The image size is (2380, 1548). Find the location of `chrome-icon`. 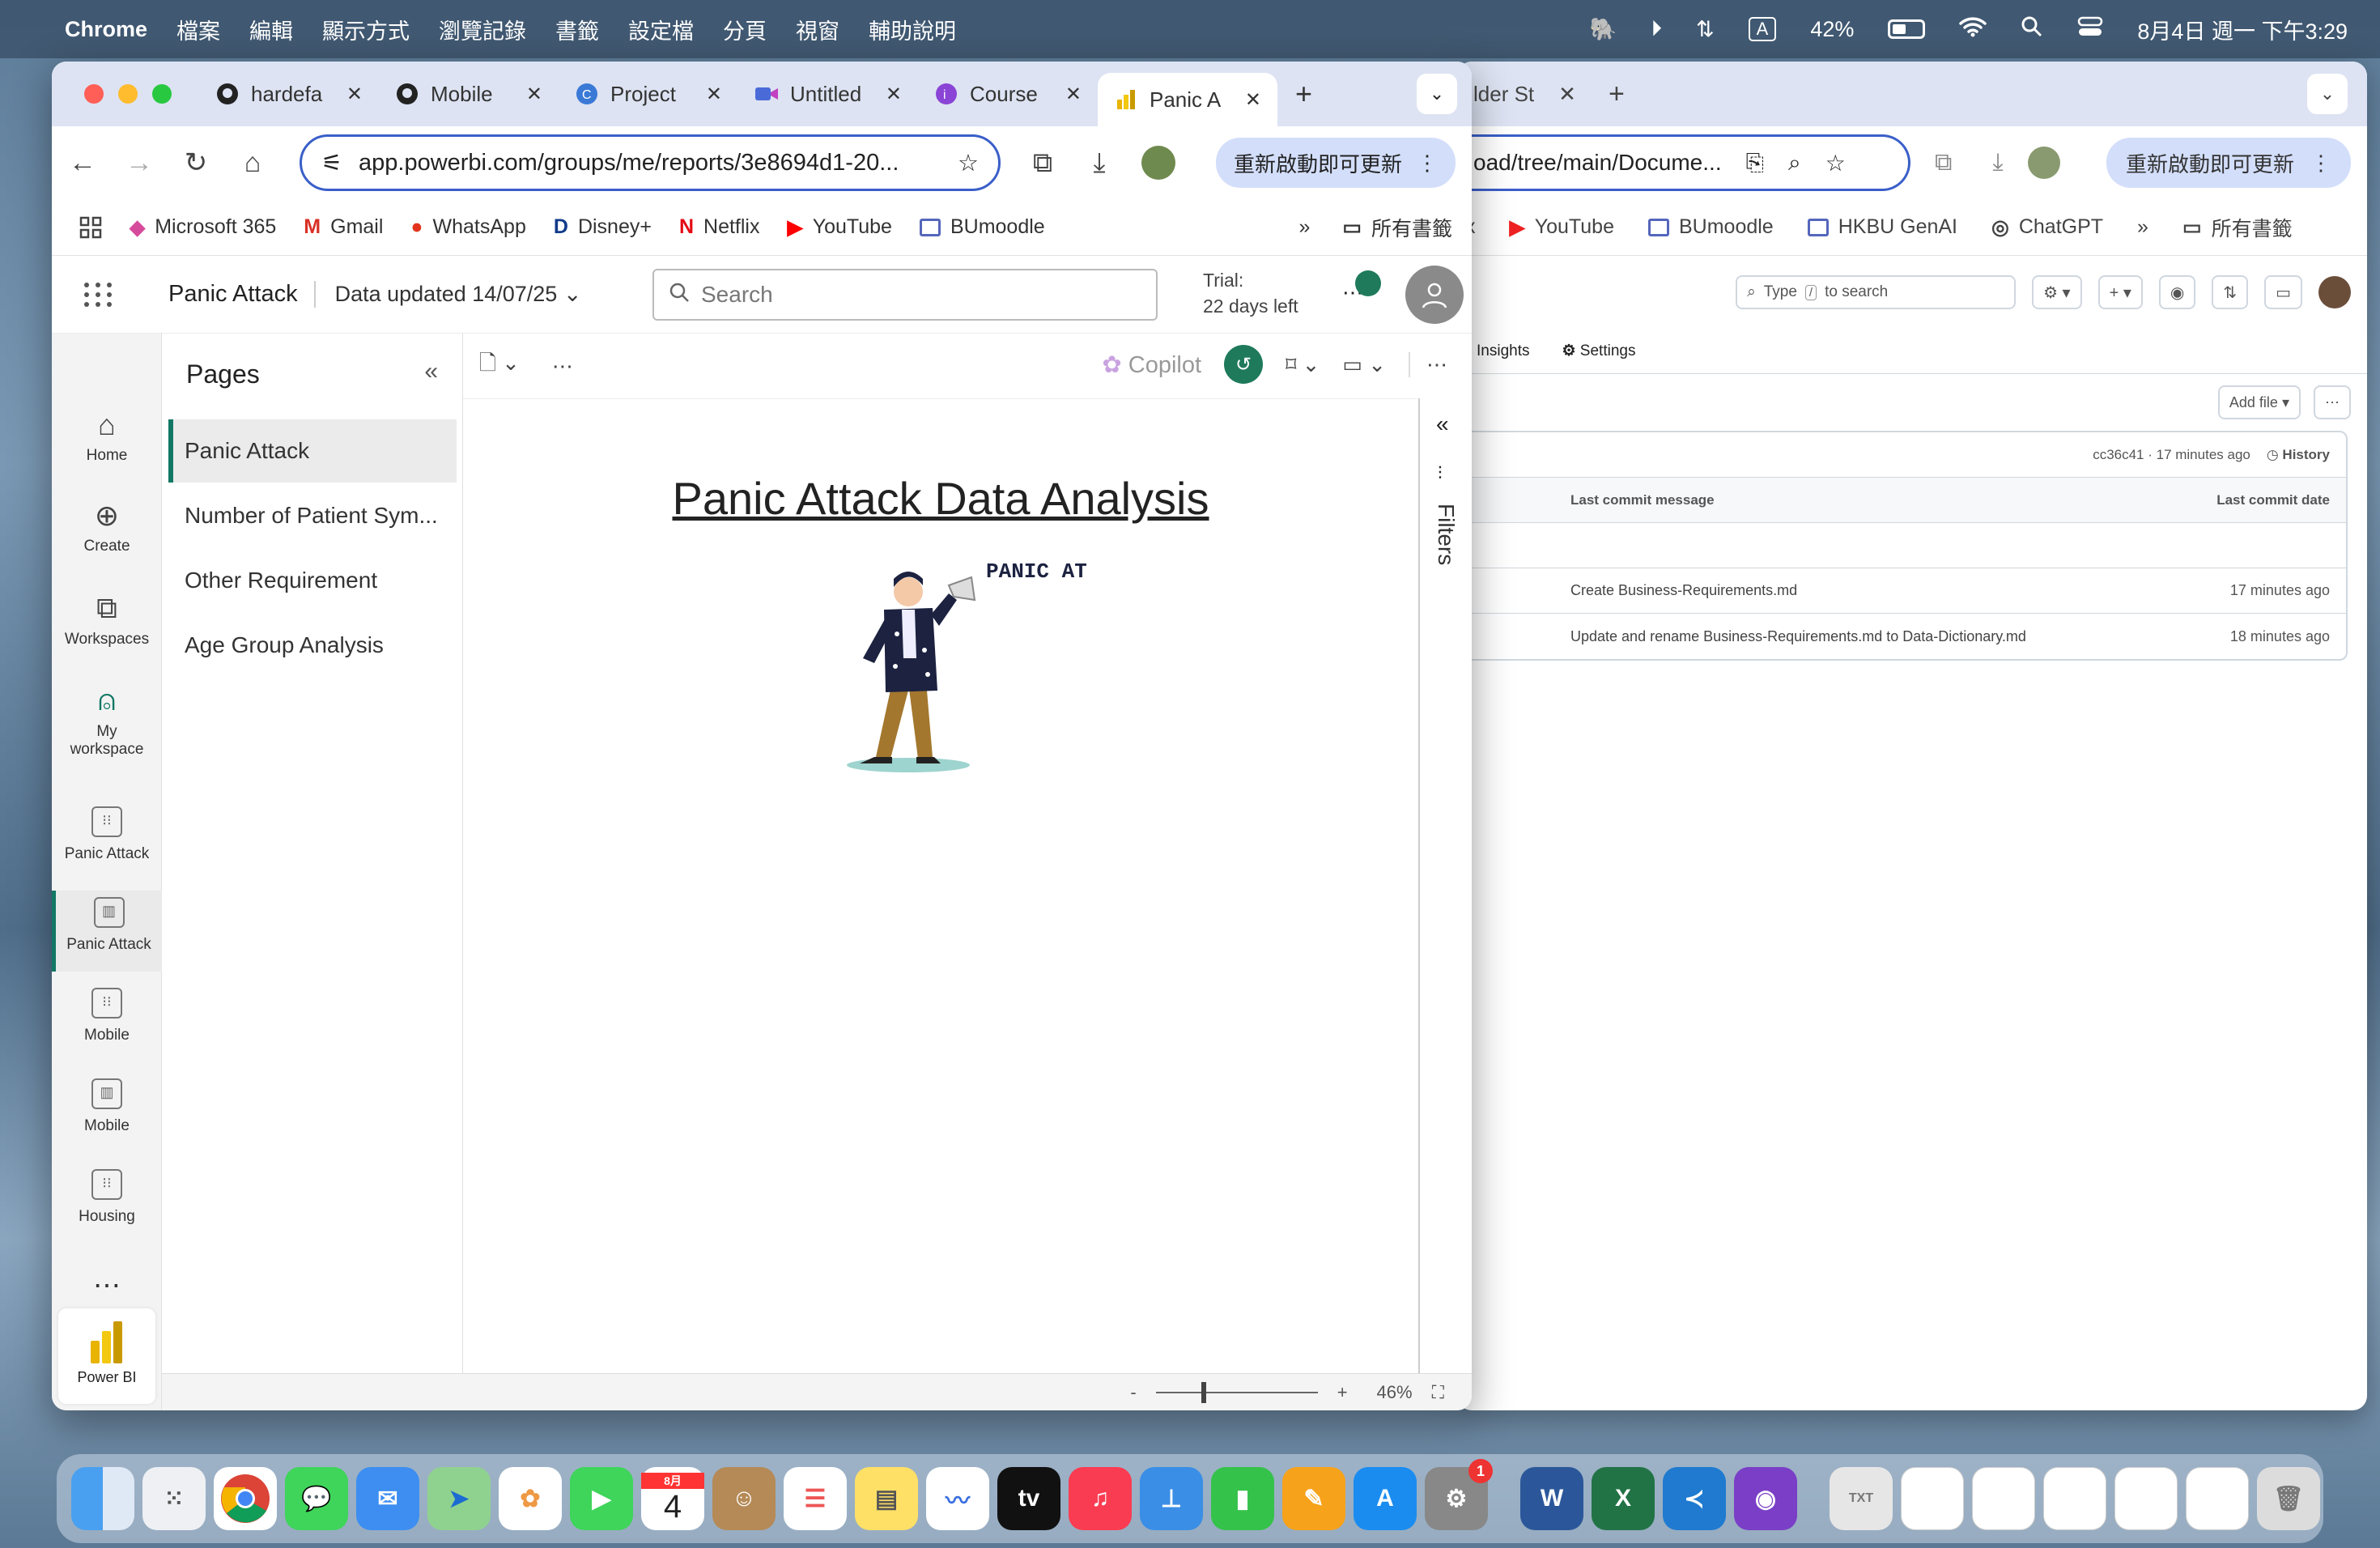

chrome-icon is located at coordinates (245, 1498).